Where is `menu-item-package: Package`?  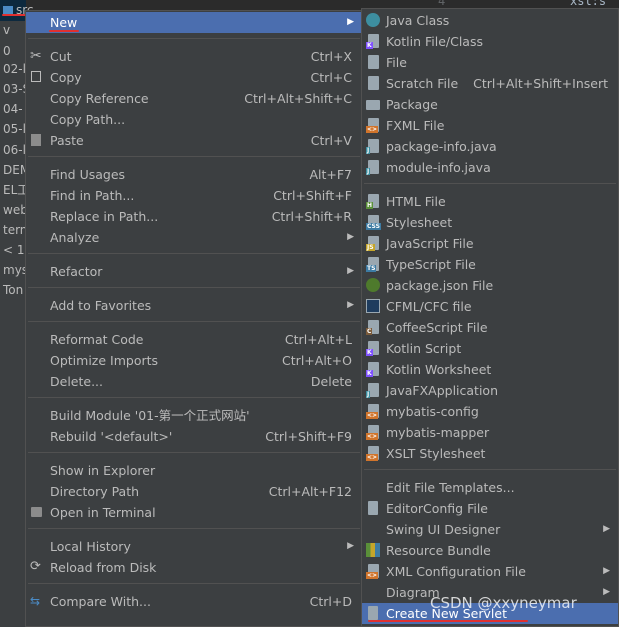
menu-item-package: Package is located at coordinates (490, 104).